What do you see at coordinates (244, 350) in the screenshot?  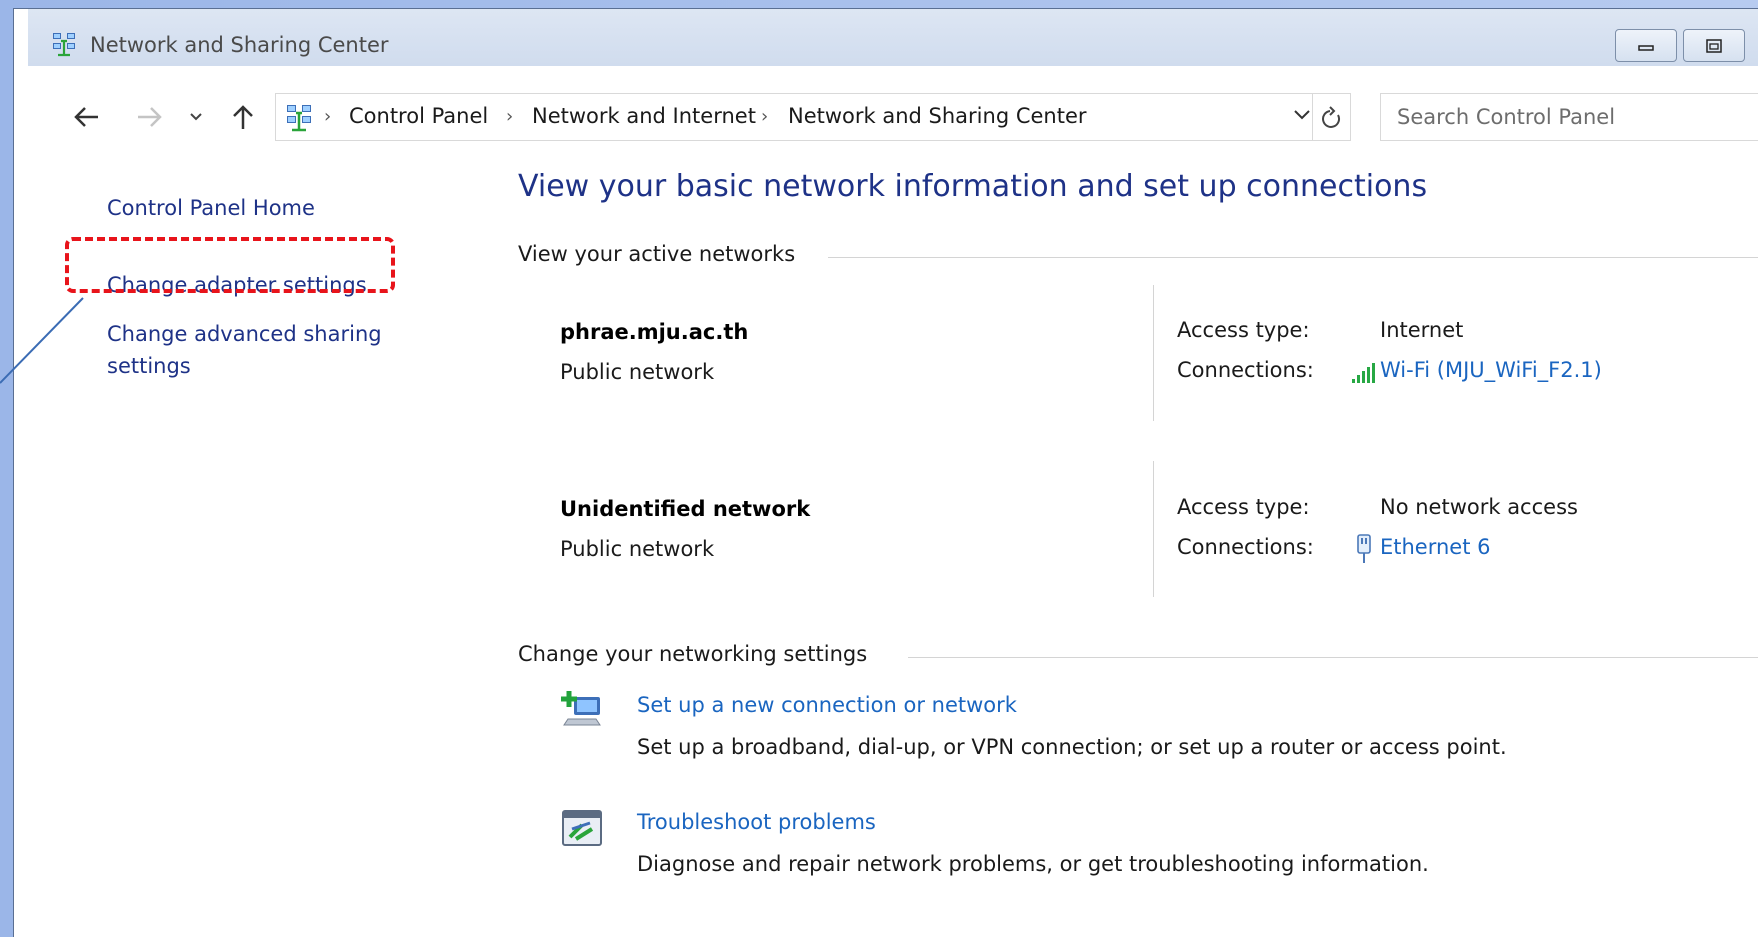 I see `sidebar-item-change-advanced-sharing: Change advanced sharing settings` at bounding box center [244, 350].